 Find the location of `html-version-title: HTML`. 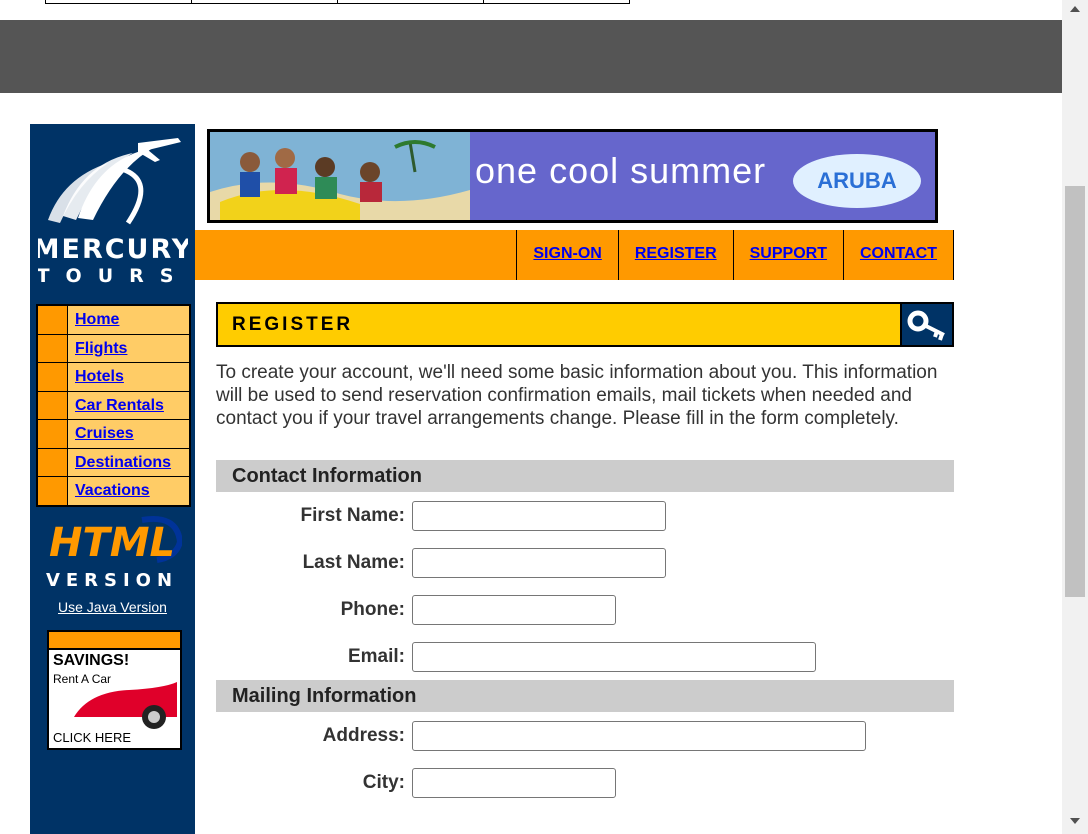

html-version-title: HTML is located at coordinates (112, 543).